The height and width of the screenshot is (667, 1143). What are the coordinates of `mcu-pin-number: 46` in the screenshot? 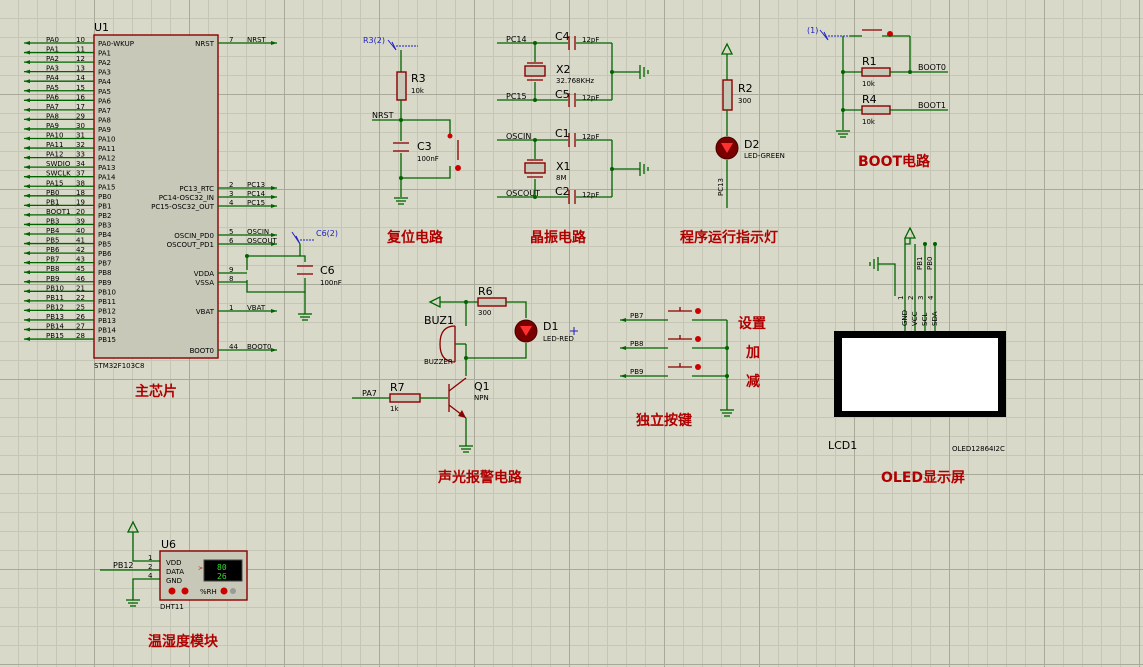 It's located at (80, 279).